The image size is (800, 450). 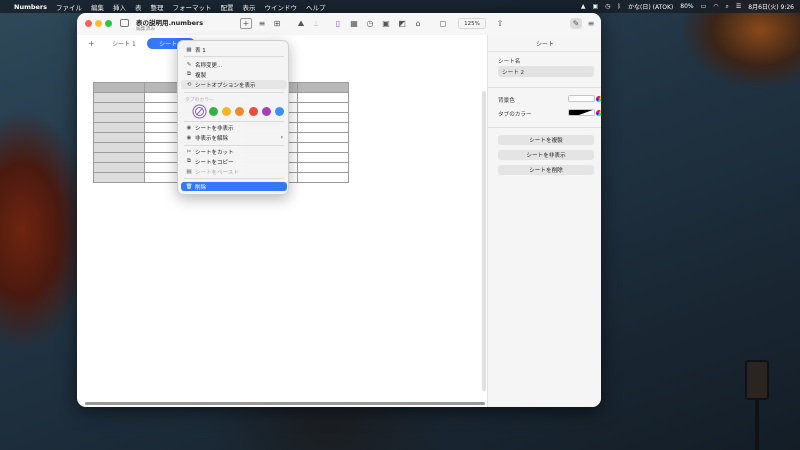 What do you see at coordinates (591, 23) in the screenshot?
I see `organize-icon: ≡` at bounding box center [591, 23].